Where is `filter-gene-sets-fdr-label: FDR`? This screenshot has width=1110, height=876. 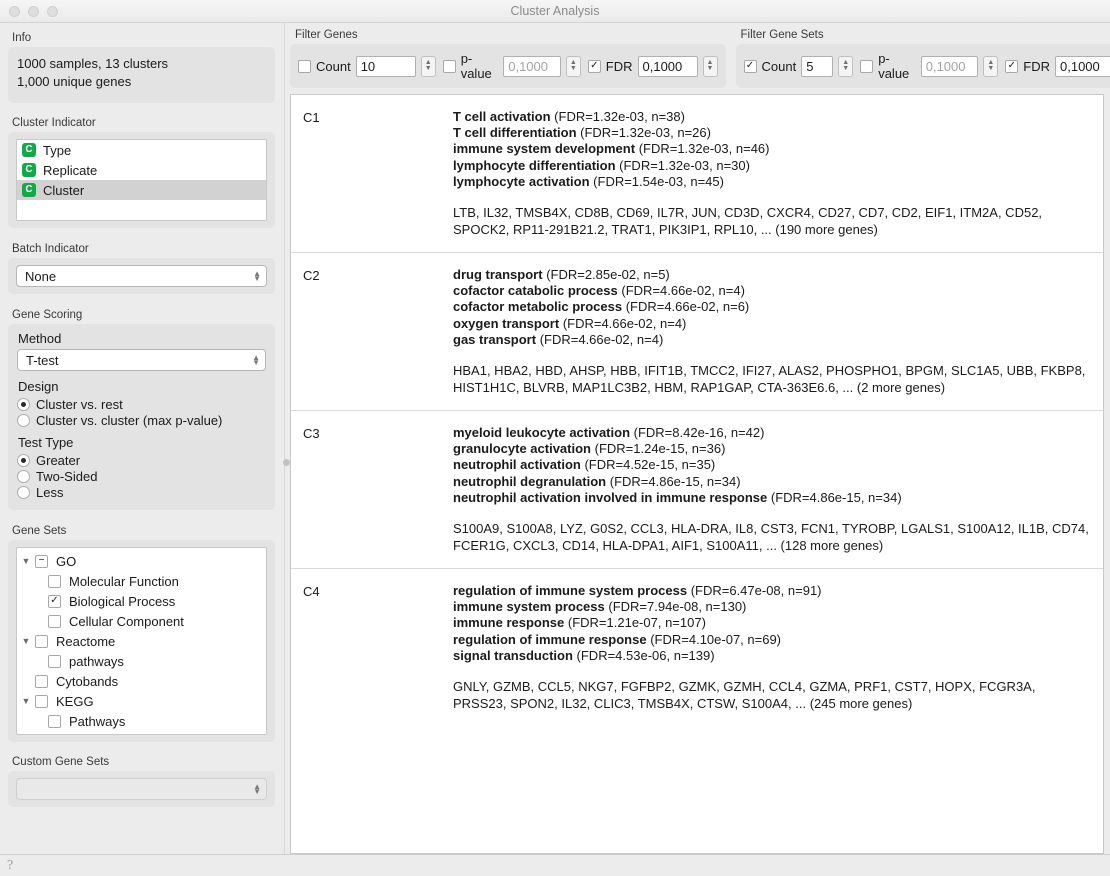
filter-gene-sets-fdr-label: FDR is located at coordinates (1036, 66).